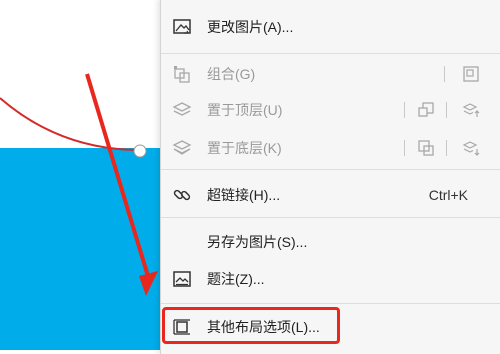 This screenshot has width=500, height=354. I want to click on menu-item-group: 组合(G), so click(330, 74).